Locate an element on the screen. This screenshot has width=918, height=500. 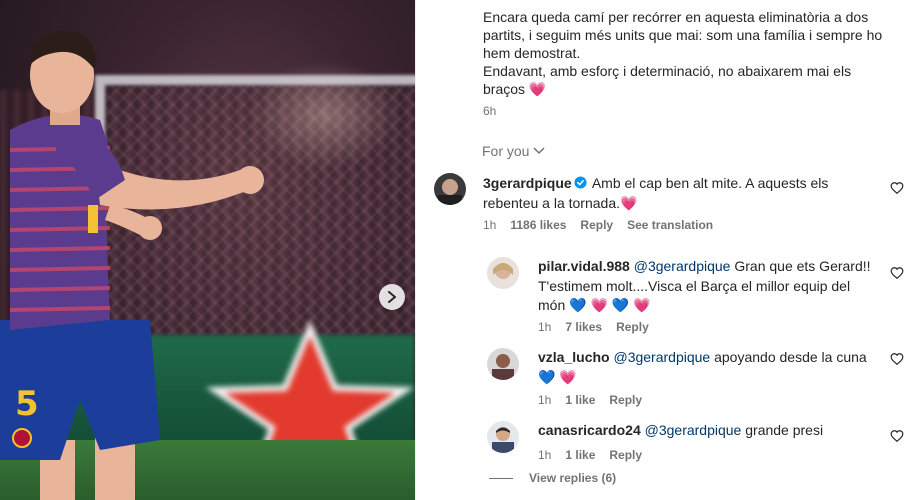
comment-text: apoyando desde la cuna is located at coordinates (790, 357).